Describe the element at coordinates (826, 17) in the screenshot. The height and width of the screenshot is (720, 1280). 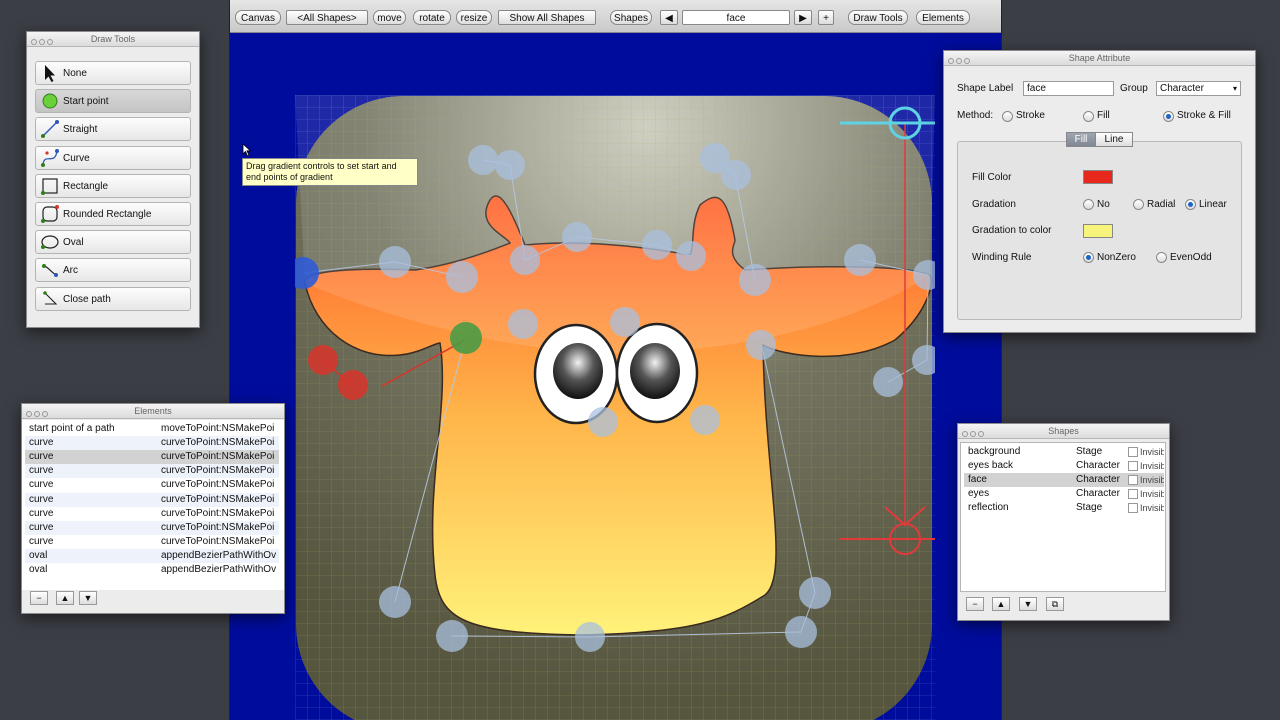
I see `add-shape-button: +` at that location.